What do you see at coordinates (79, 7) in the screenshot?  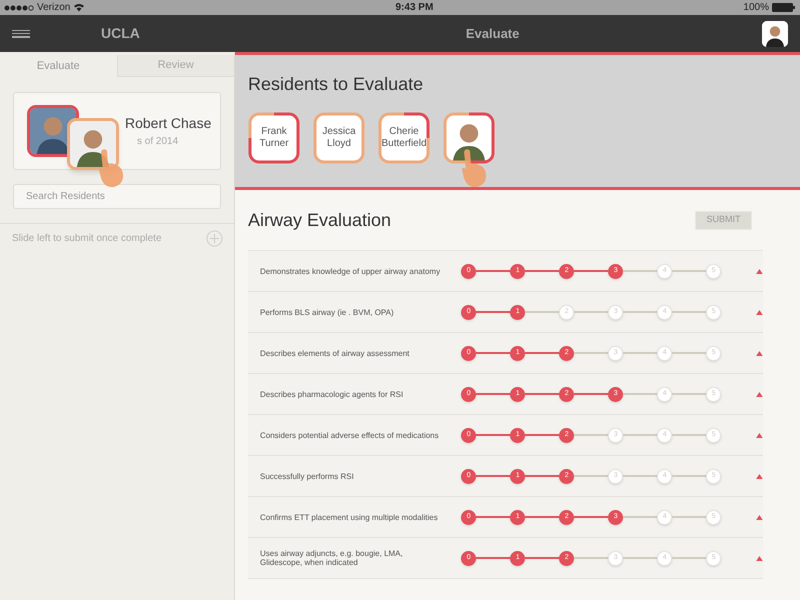 I see `wifi-icon` at bounding box center [79, 7].